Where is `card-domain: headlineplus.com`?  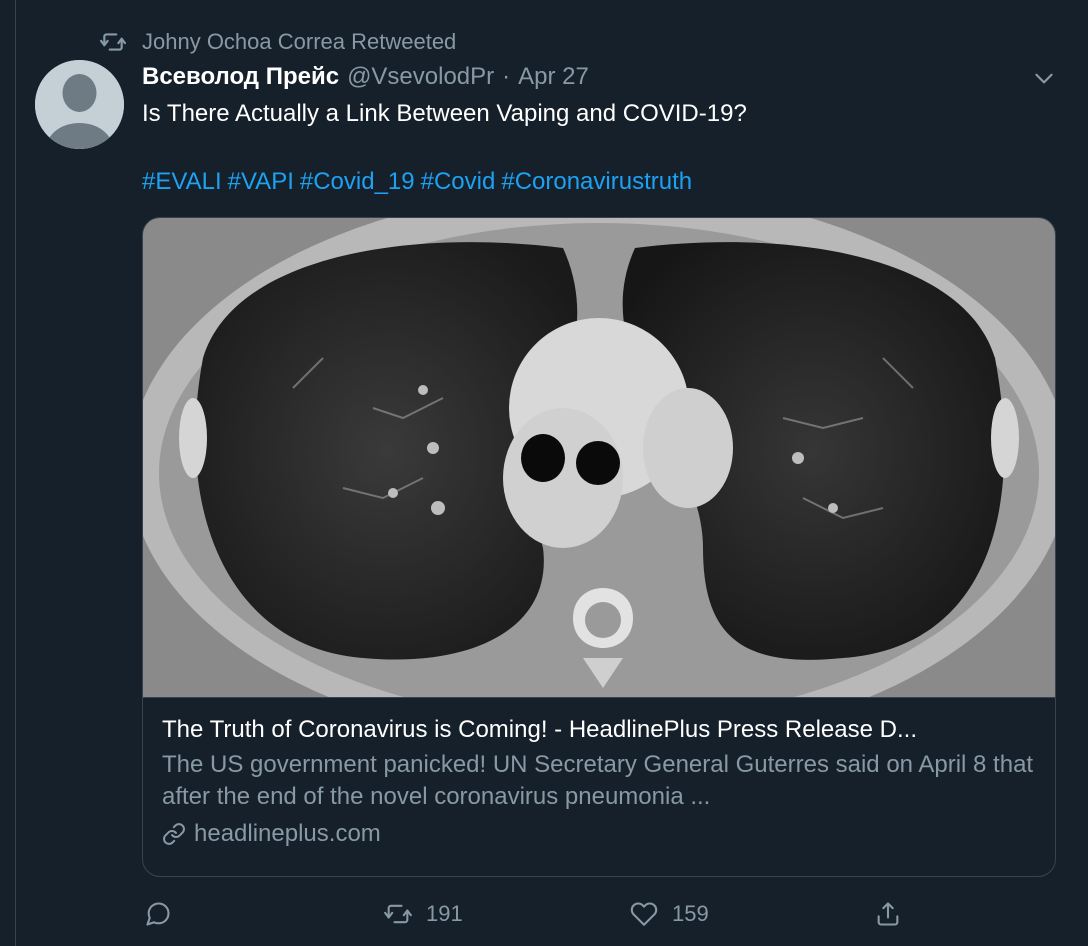
card-domain: headlineplus.com is located at coordinates (602, 834).